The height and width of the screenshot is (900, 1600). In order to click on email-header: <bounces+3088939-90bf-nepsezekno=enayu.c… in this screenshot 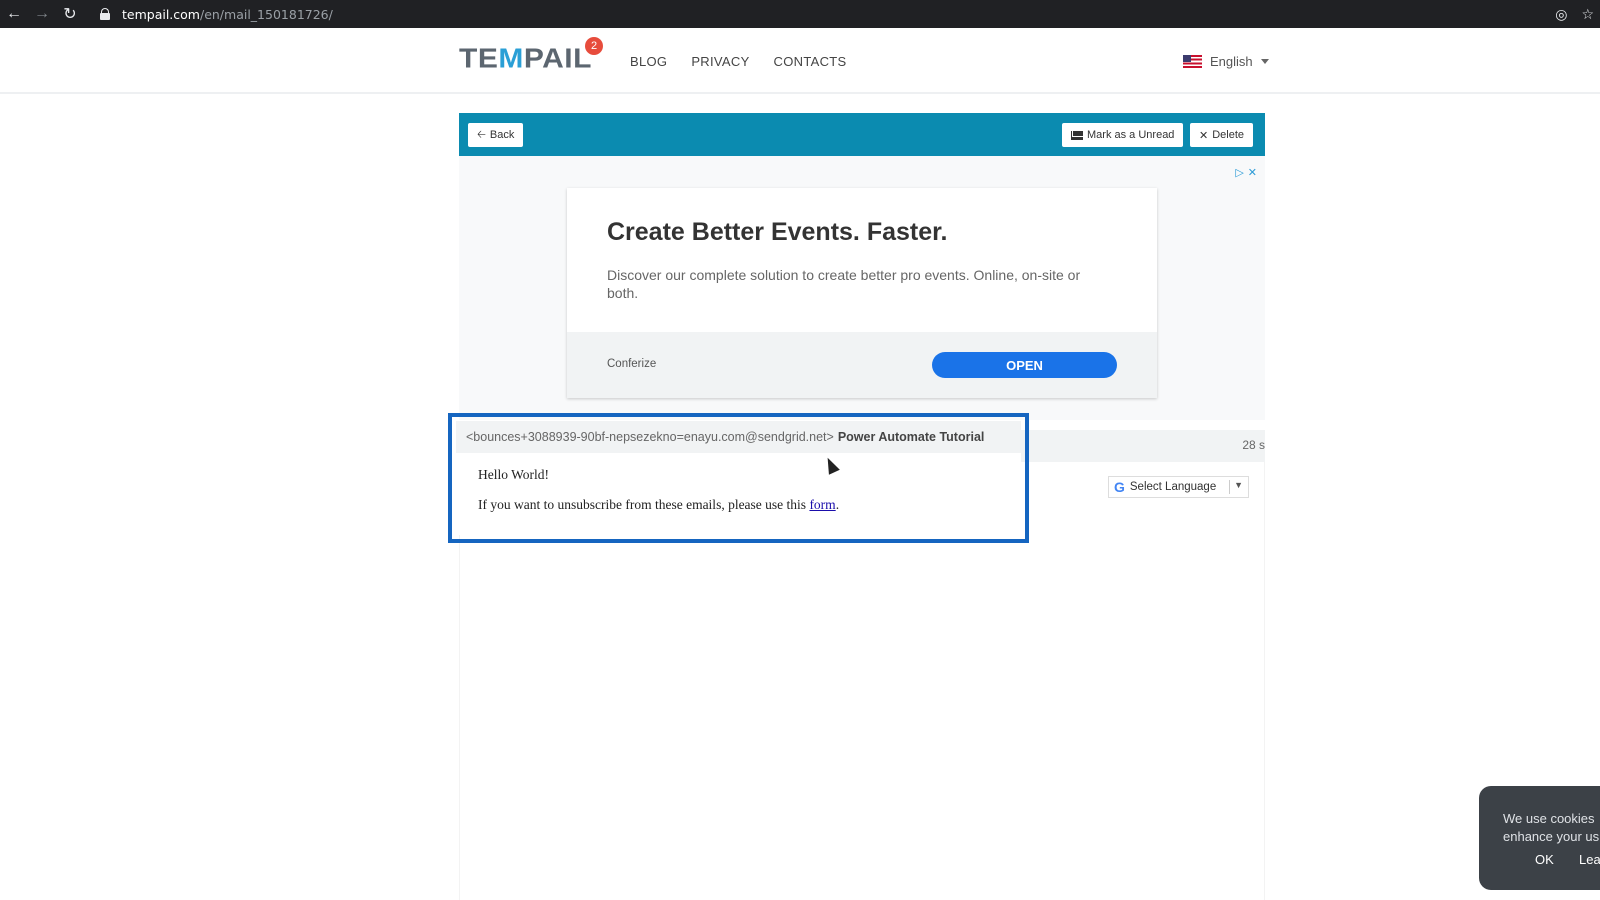, I will do `click(738, 437)`.